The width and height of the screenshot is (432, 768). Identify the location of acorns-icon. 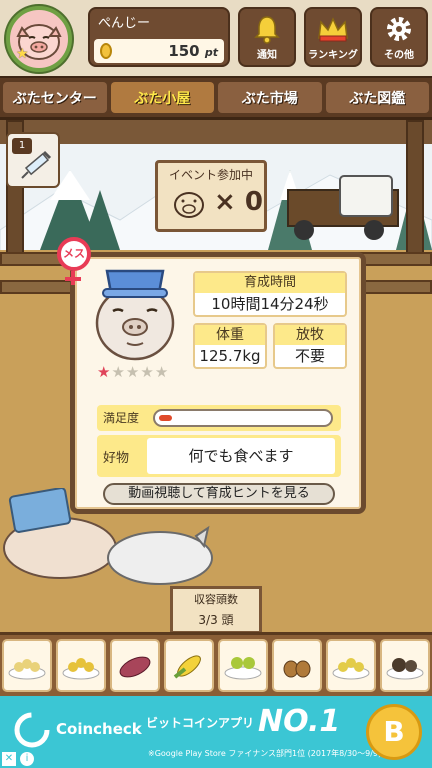
(297, 668).